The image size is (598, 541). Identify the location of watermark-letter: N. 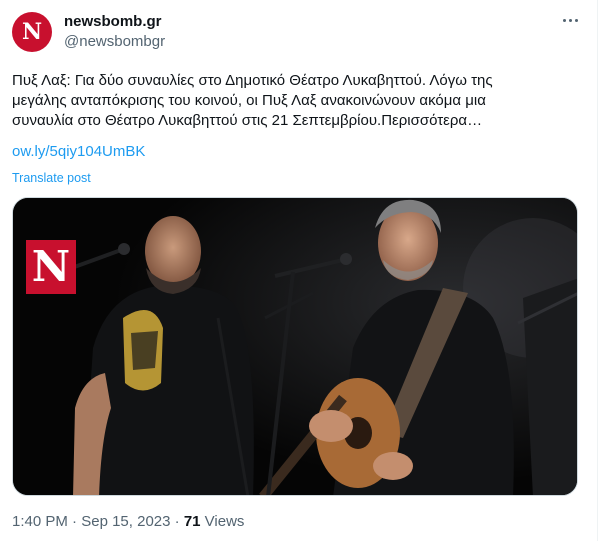
(51, 266).